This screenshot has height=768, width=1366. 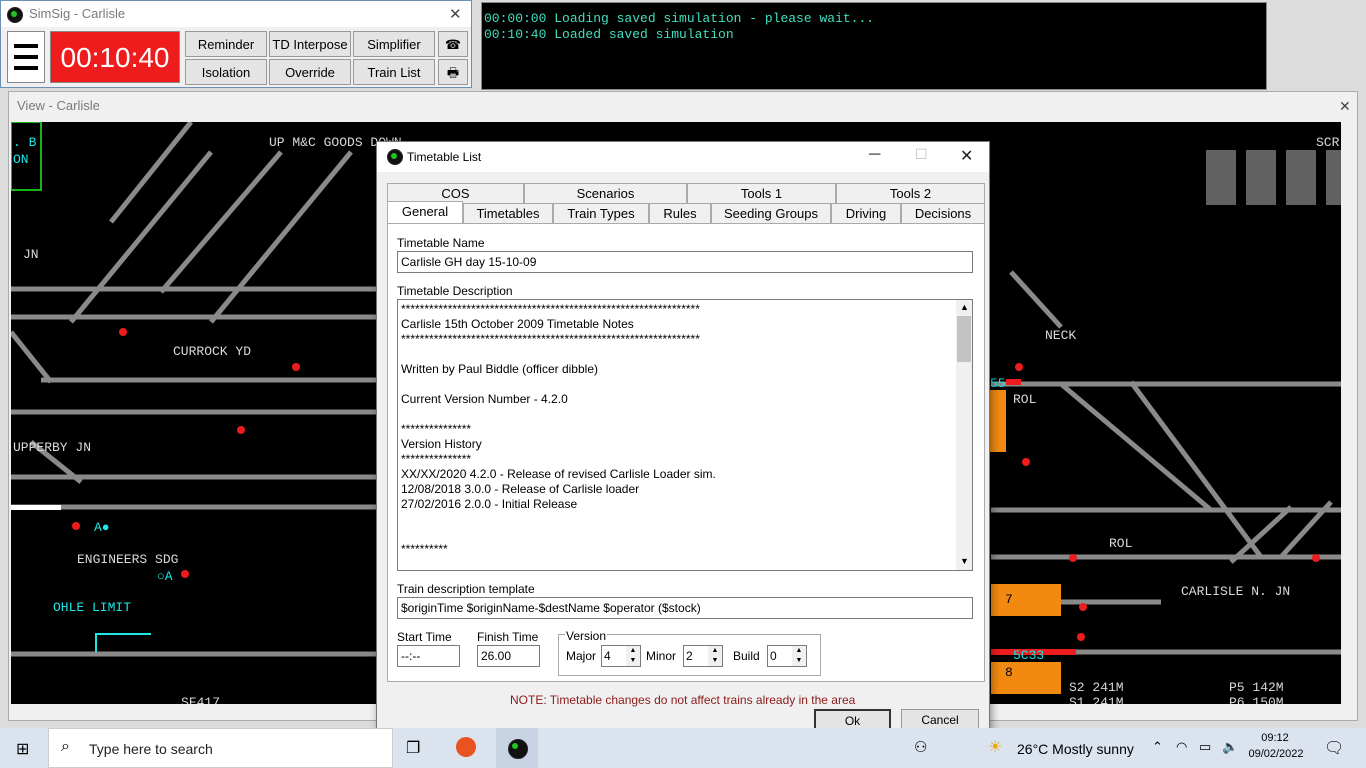 I want to click on search-icon: ⌕, so click(x=65, y=746).